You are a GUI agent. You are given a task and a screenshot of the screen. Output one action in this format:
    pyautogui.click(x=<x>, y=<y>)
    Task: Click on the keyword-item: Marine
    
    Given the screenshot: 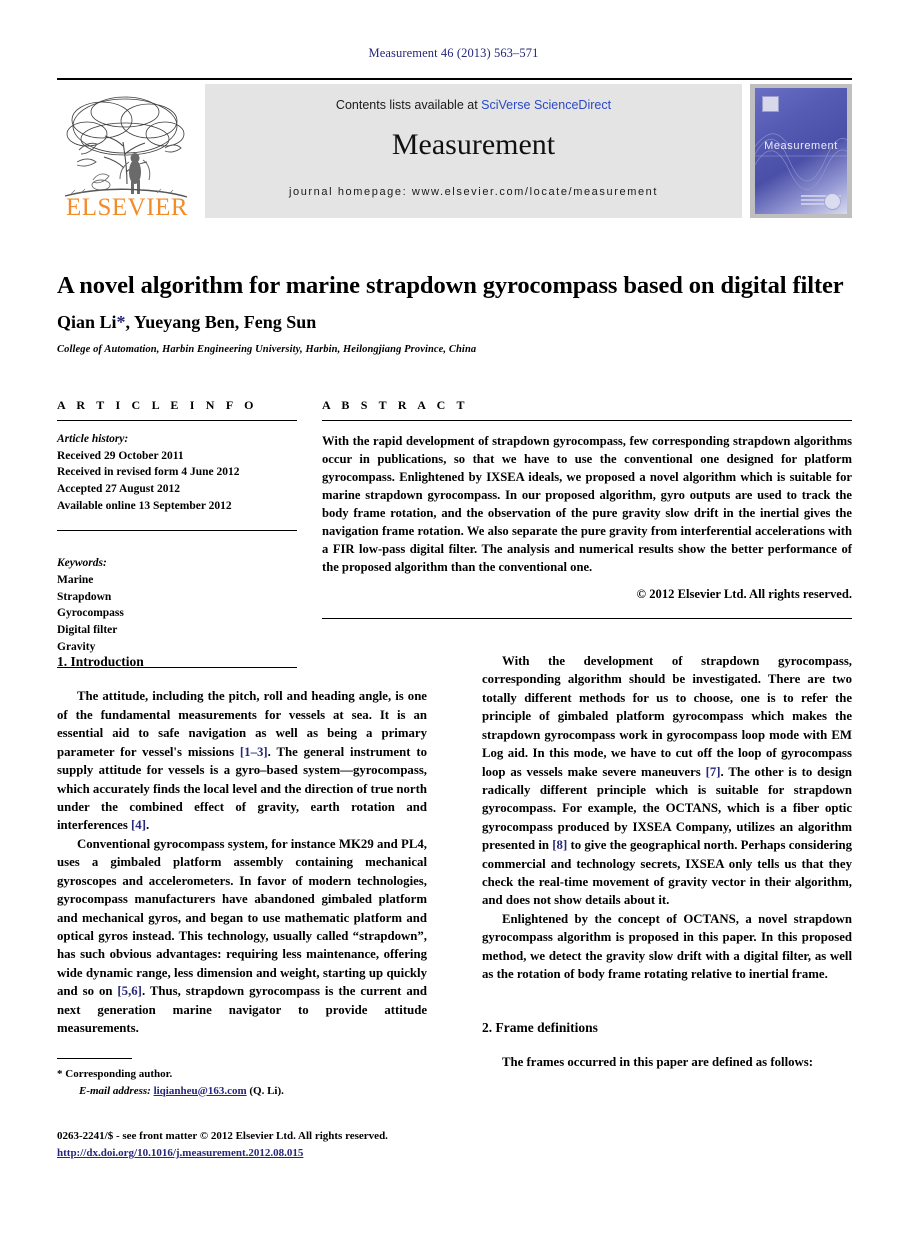 What is the action you would take?
    pyautogui.click(x=75, y=580)
    